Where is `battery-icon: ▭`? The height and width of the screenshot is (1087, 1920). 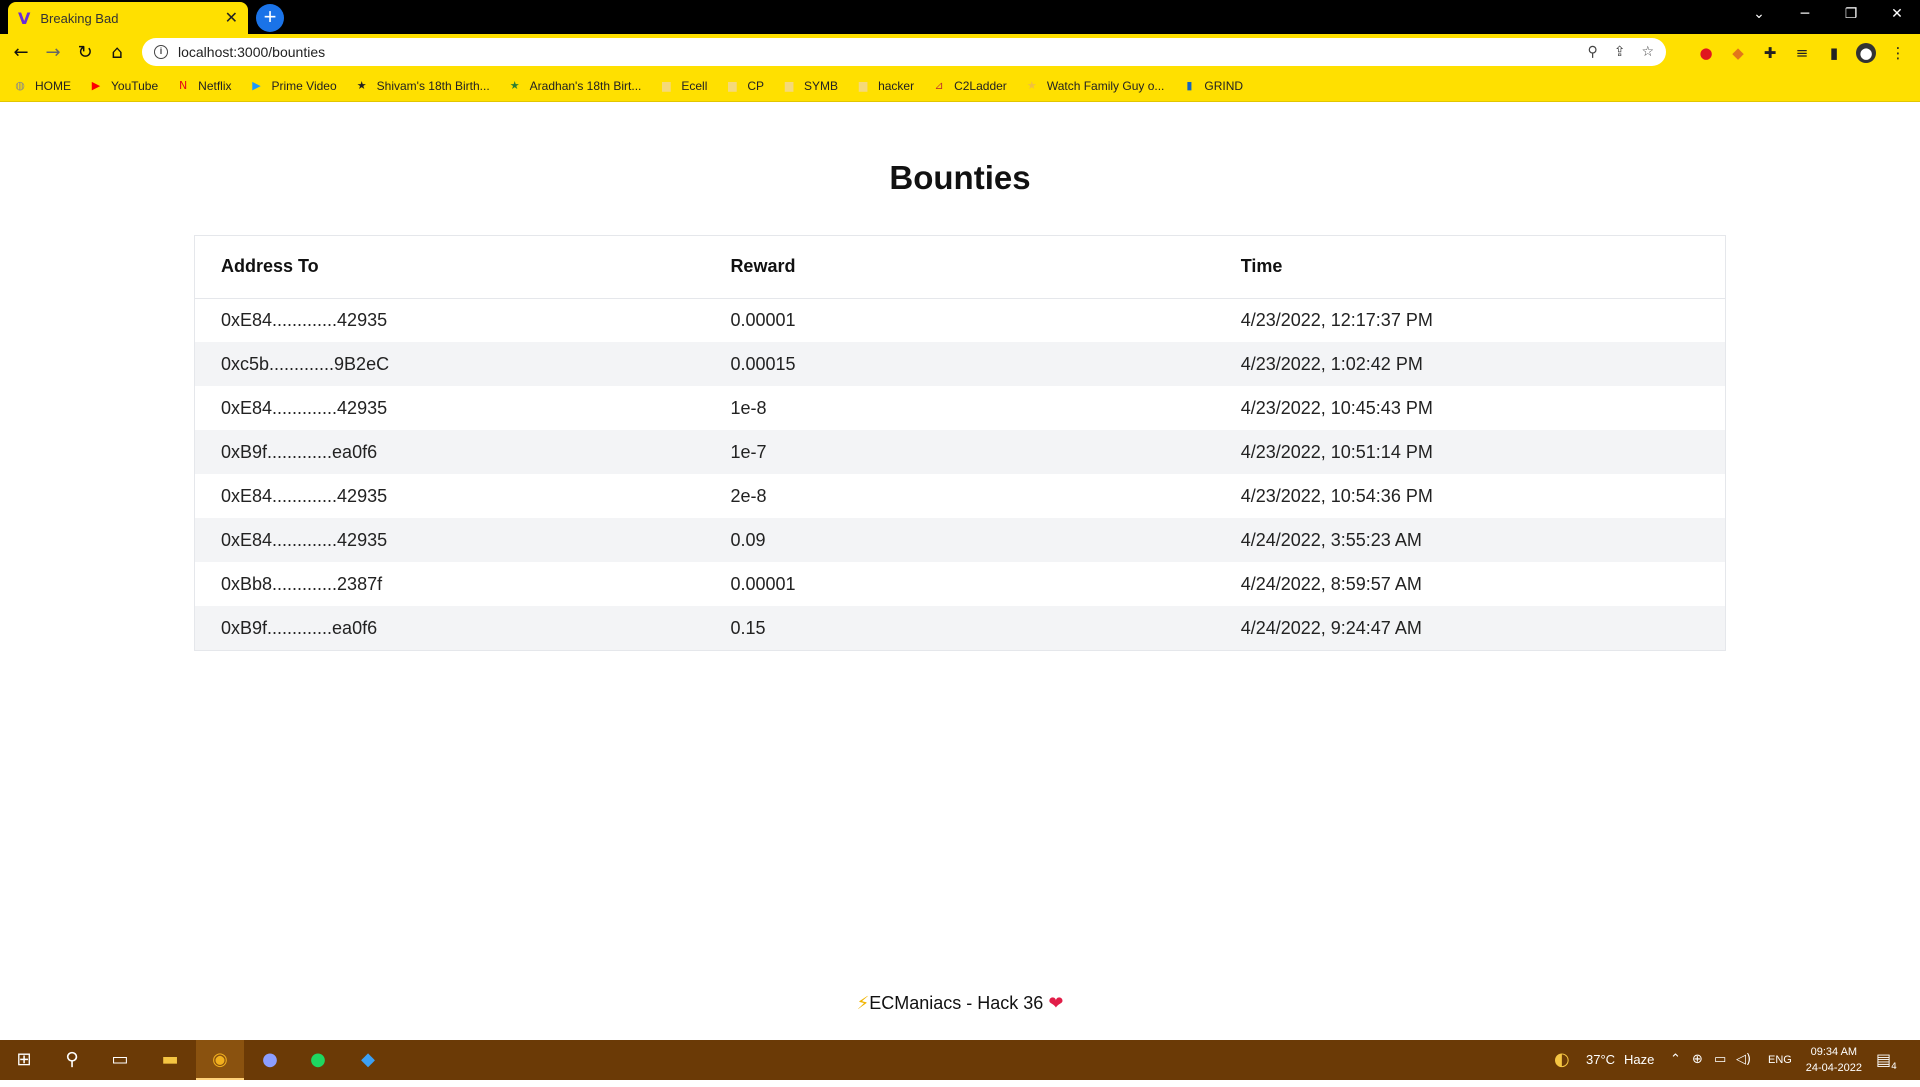 battery-icon: ▭ is located at coordinates (1720, 1060).